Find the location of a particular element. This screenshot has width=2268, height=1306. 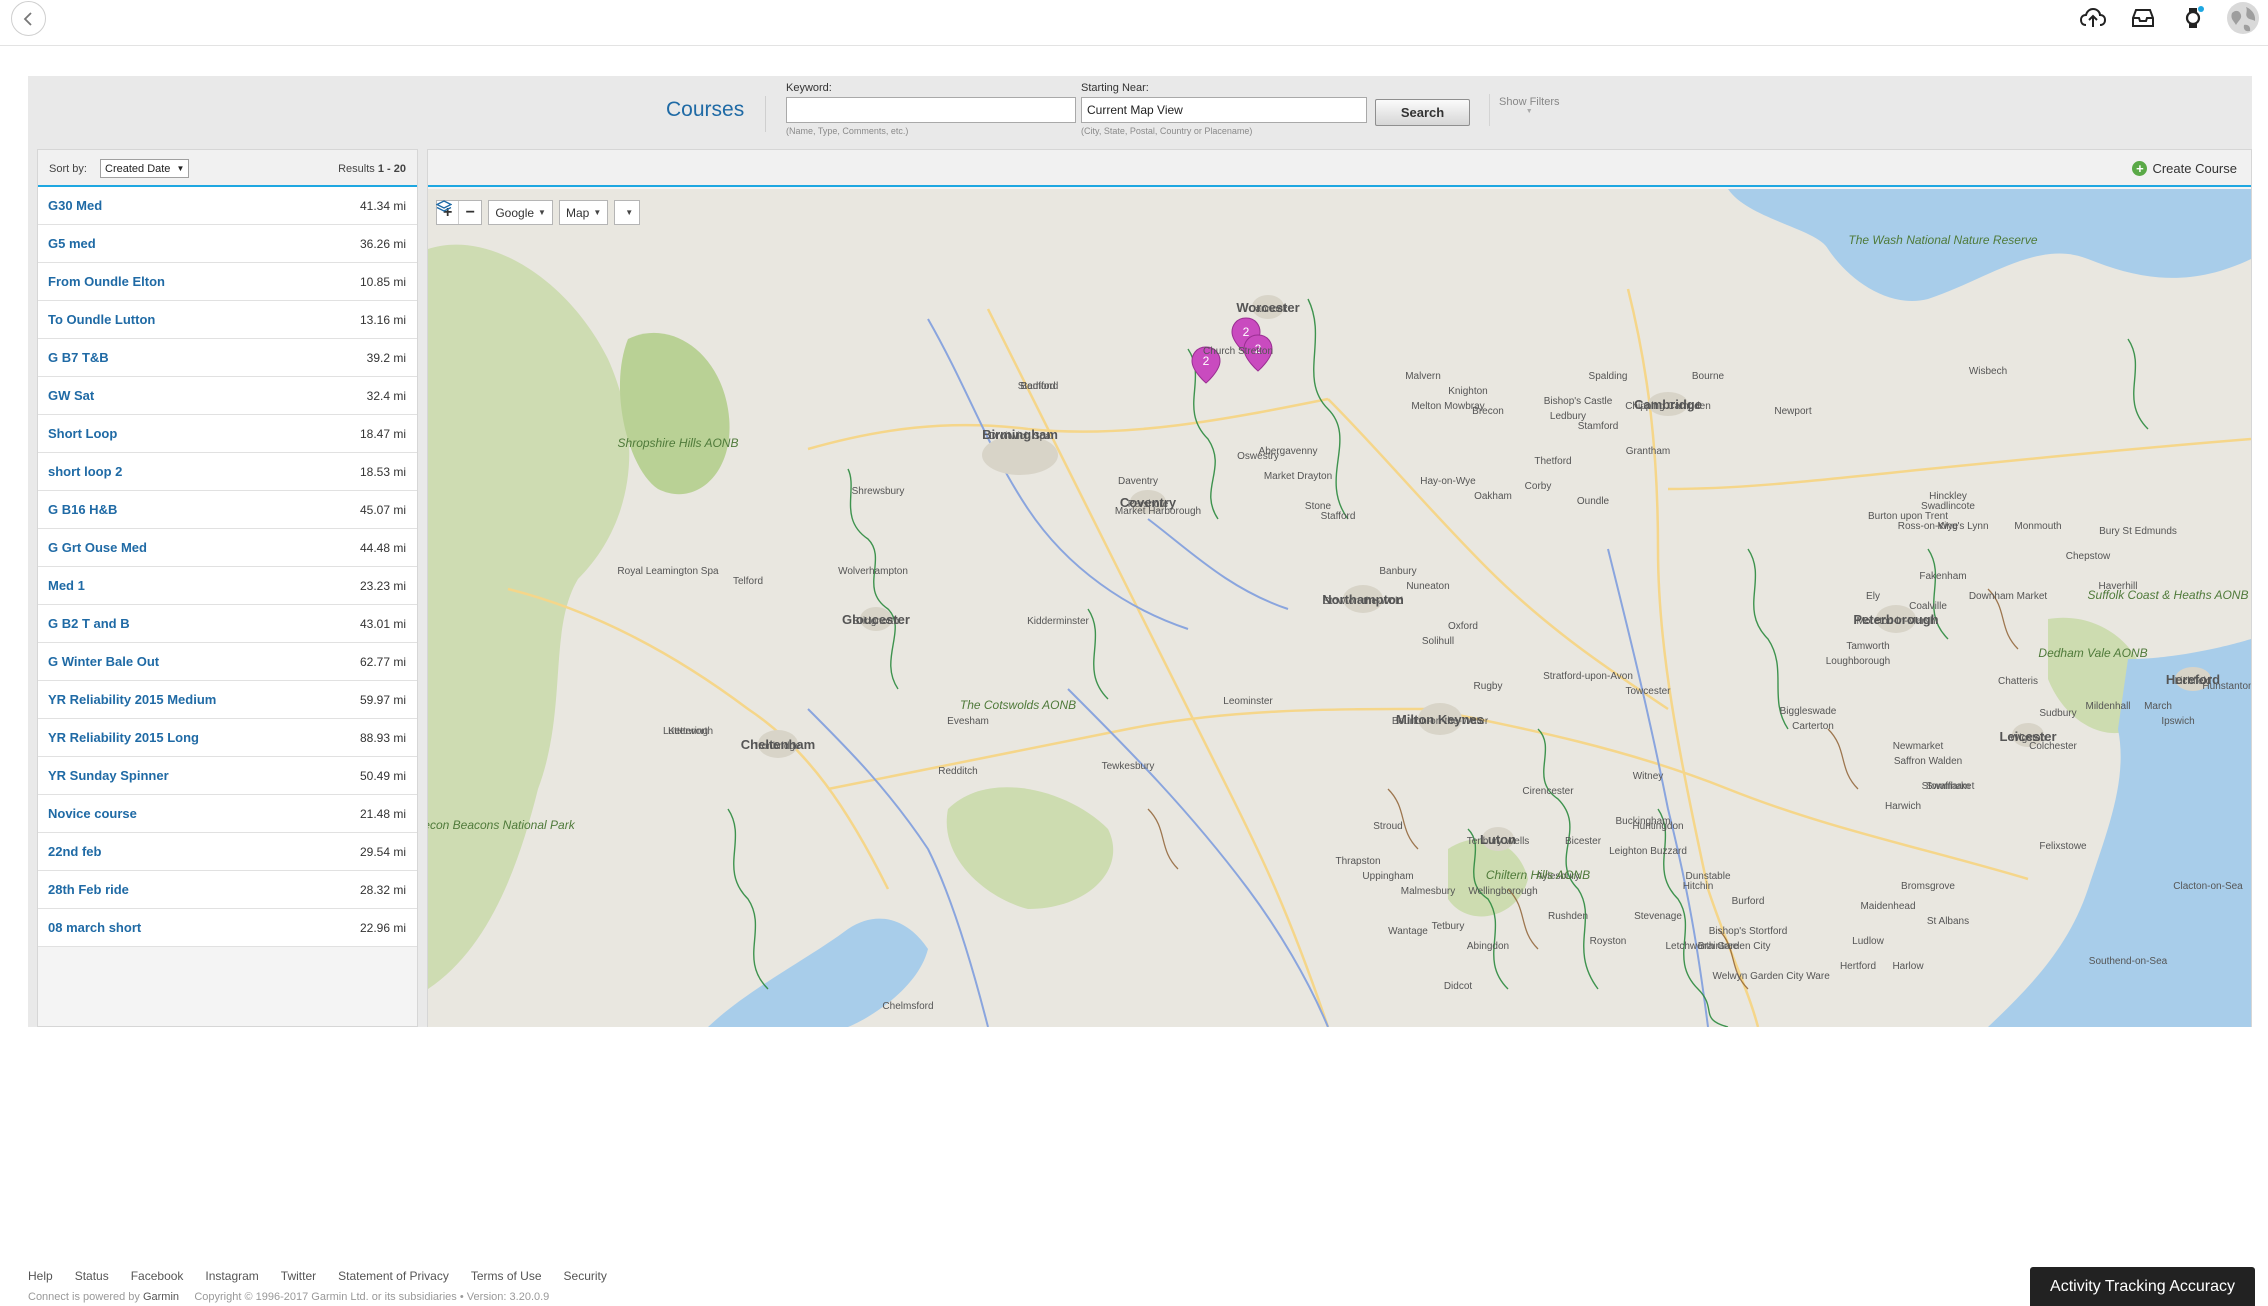

course-row: YR Sunday Spinner 50.49 mi is located at coordinates (227, 776).